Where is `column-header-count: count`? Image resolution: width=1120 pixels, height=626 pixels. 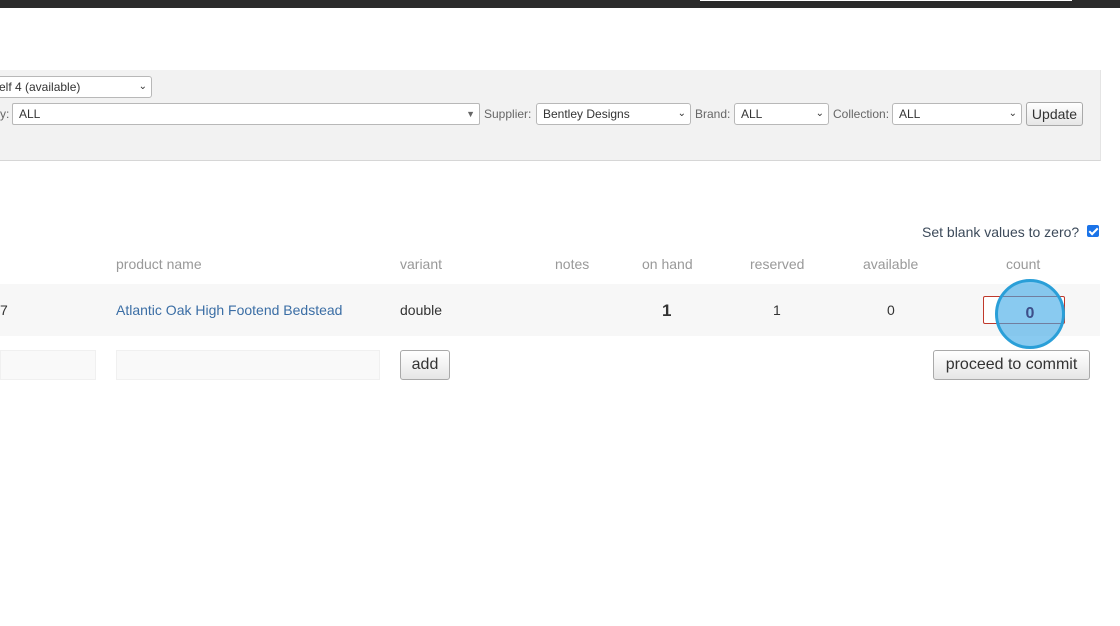 column-header-count: count is located at coordinates (1023, 264).